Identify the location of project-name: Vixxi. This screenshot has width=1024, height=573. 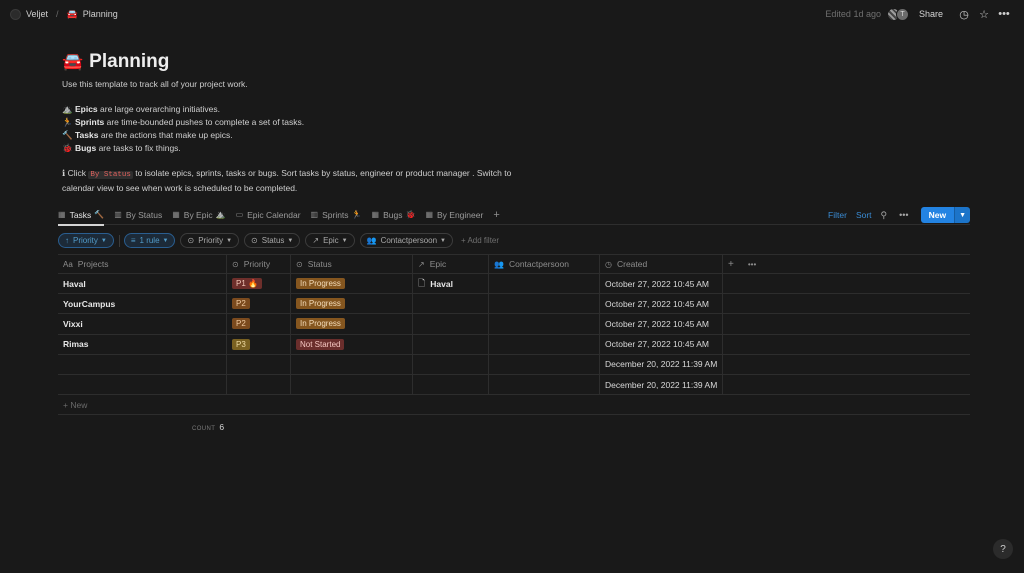
(73, 324).